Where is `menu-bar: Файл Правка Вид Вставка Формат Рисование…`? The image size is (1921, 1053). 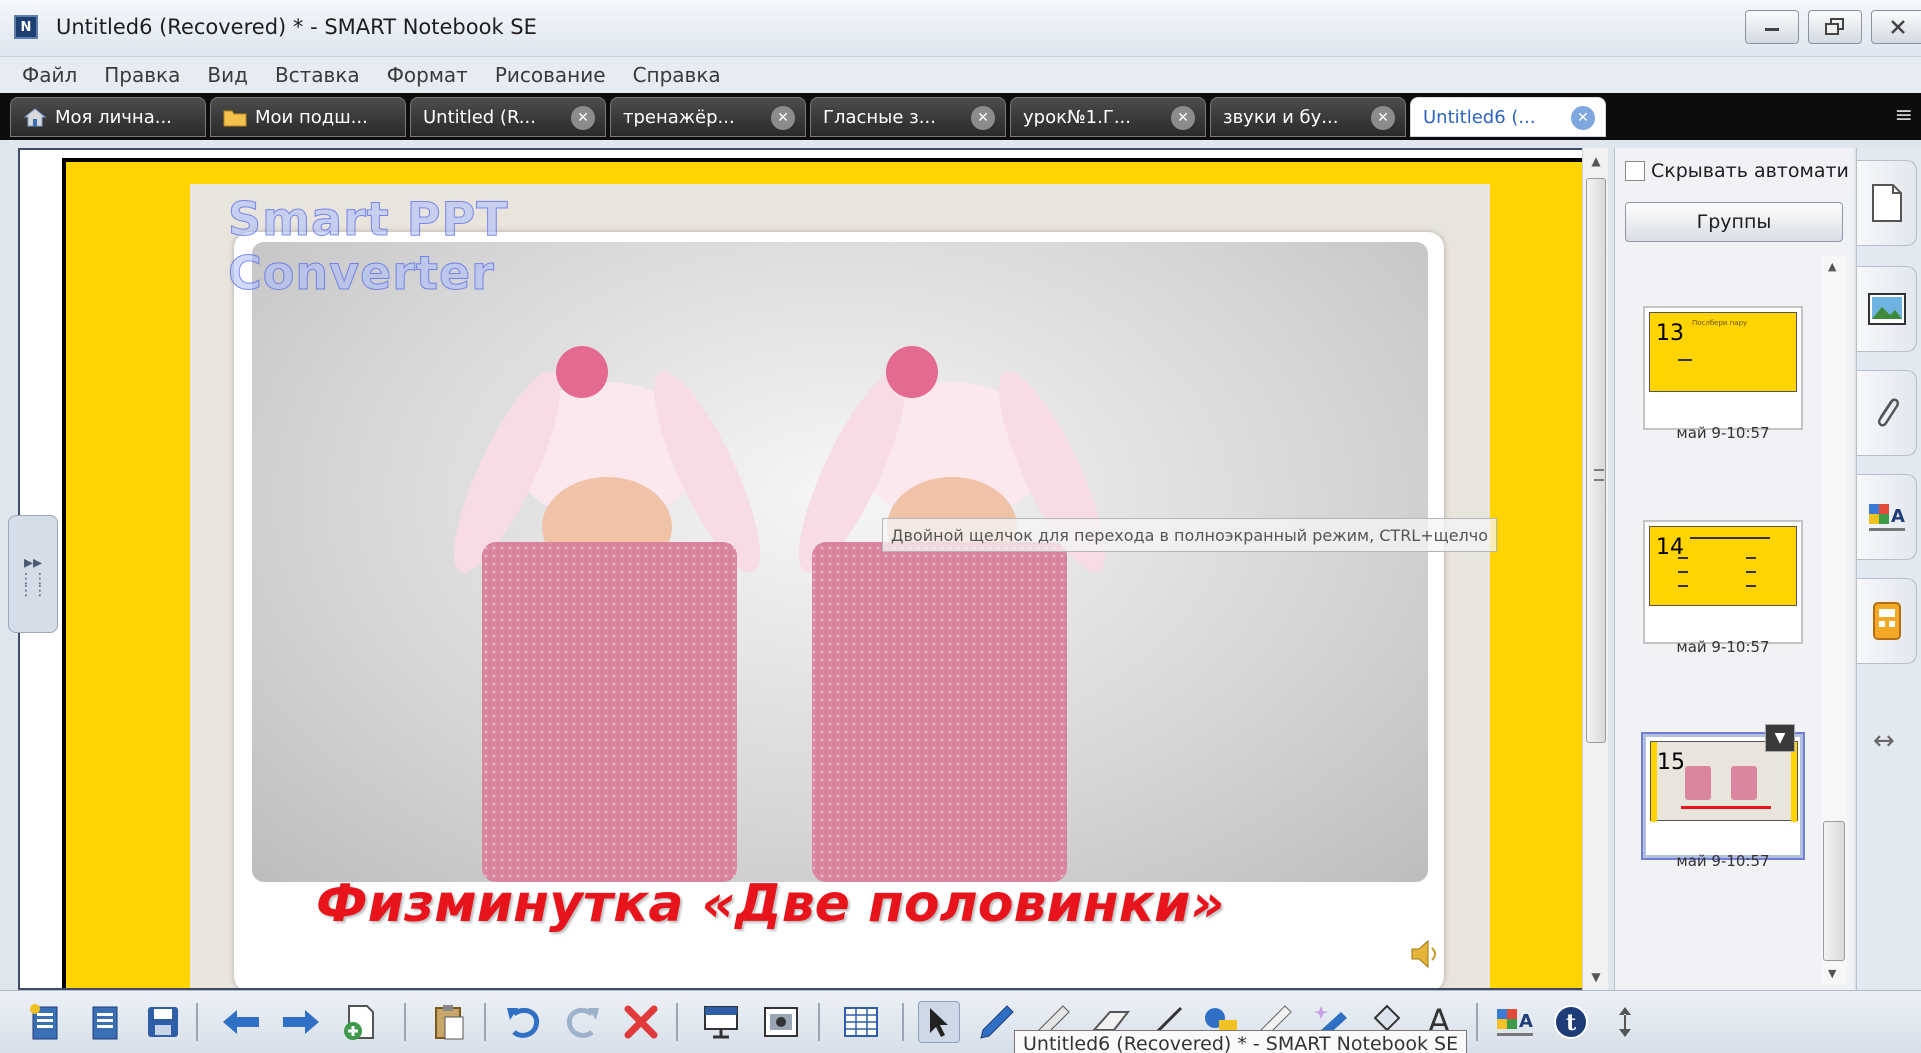 menu-bar: Файл Правка Вид Вставка Формат Рисование… is located at coordinates (960, 75).